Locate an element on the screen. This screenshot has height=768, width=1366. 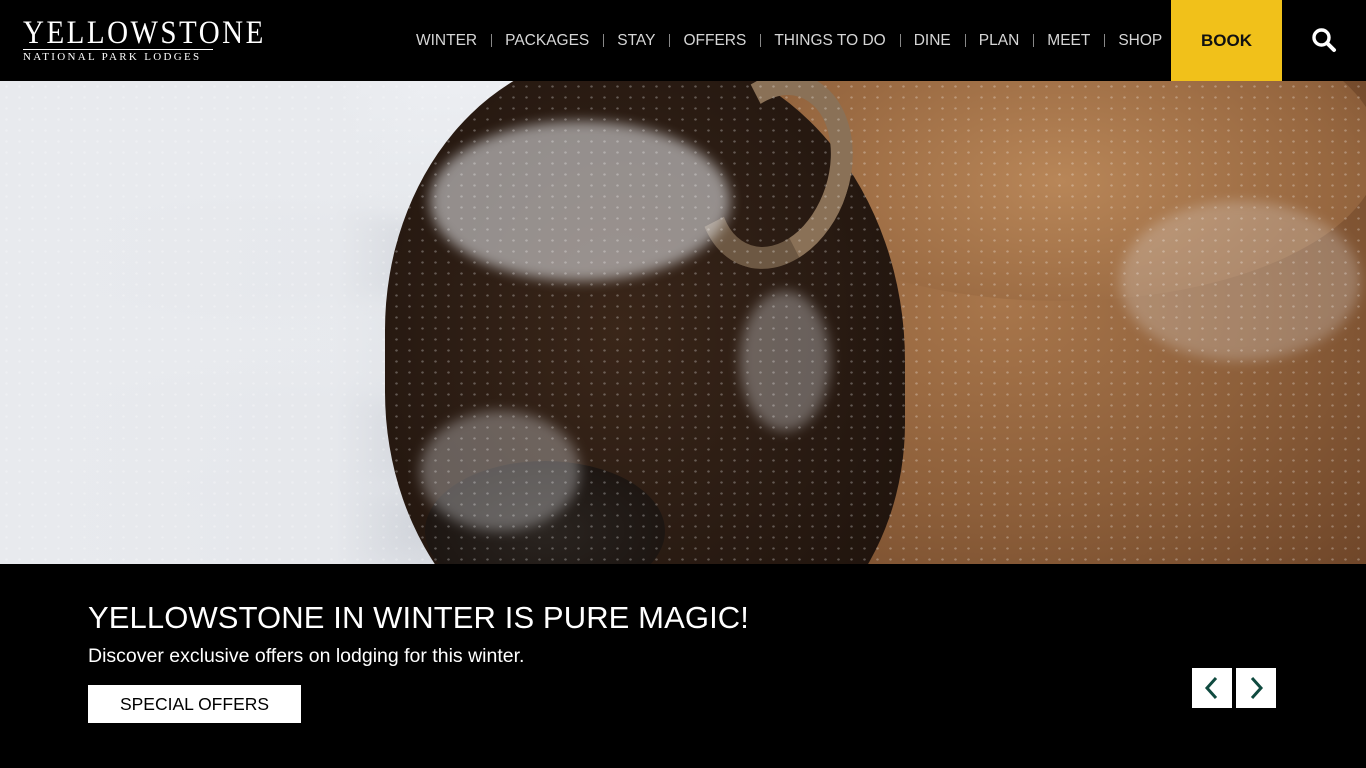
search-icon is located at coordinates (1324, 40).